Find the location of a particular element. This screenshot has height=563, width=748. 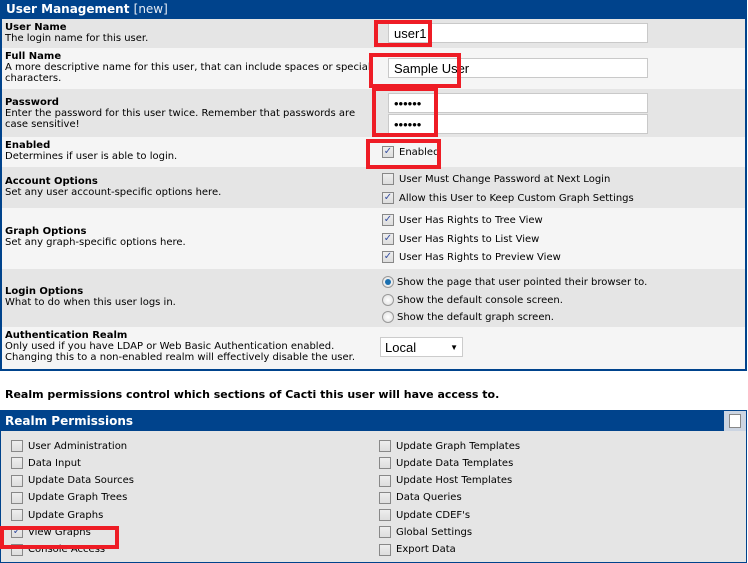

auth-realm-select: Local ▼ is located at coordinates (421, 347).